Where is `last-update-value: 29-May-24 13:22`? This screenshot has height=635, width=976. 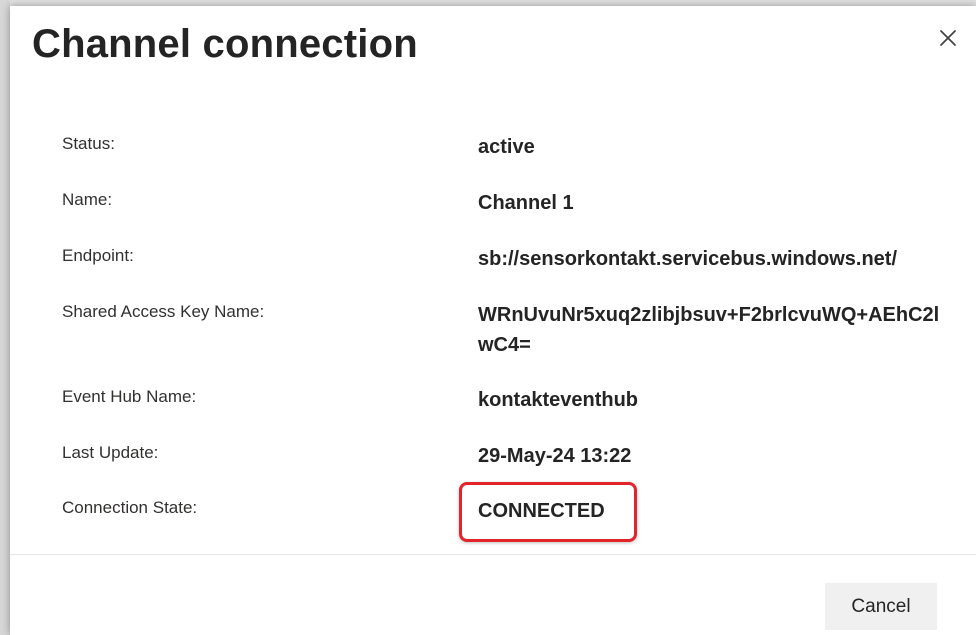 last-update-value: 29-May-24 13:22 is located at coordinates (555, 456).